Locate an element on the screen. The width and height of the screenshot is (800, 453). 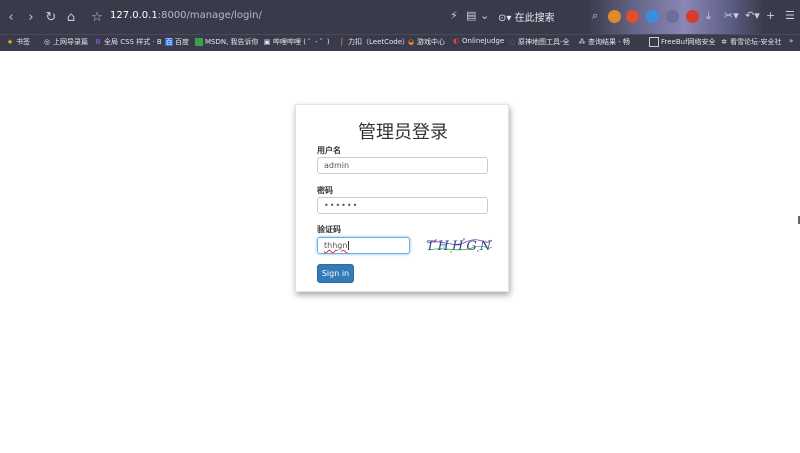
msdn-icon is located at coordinates (199, 42).